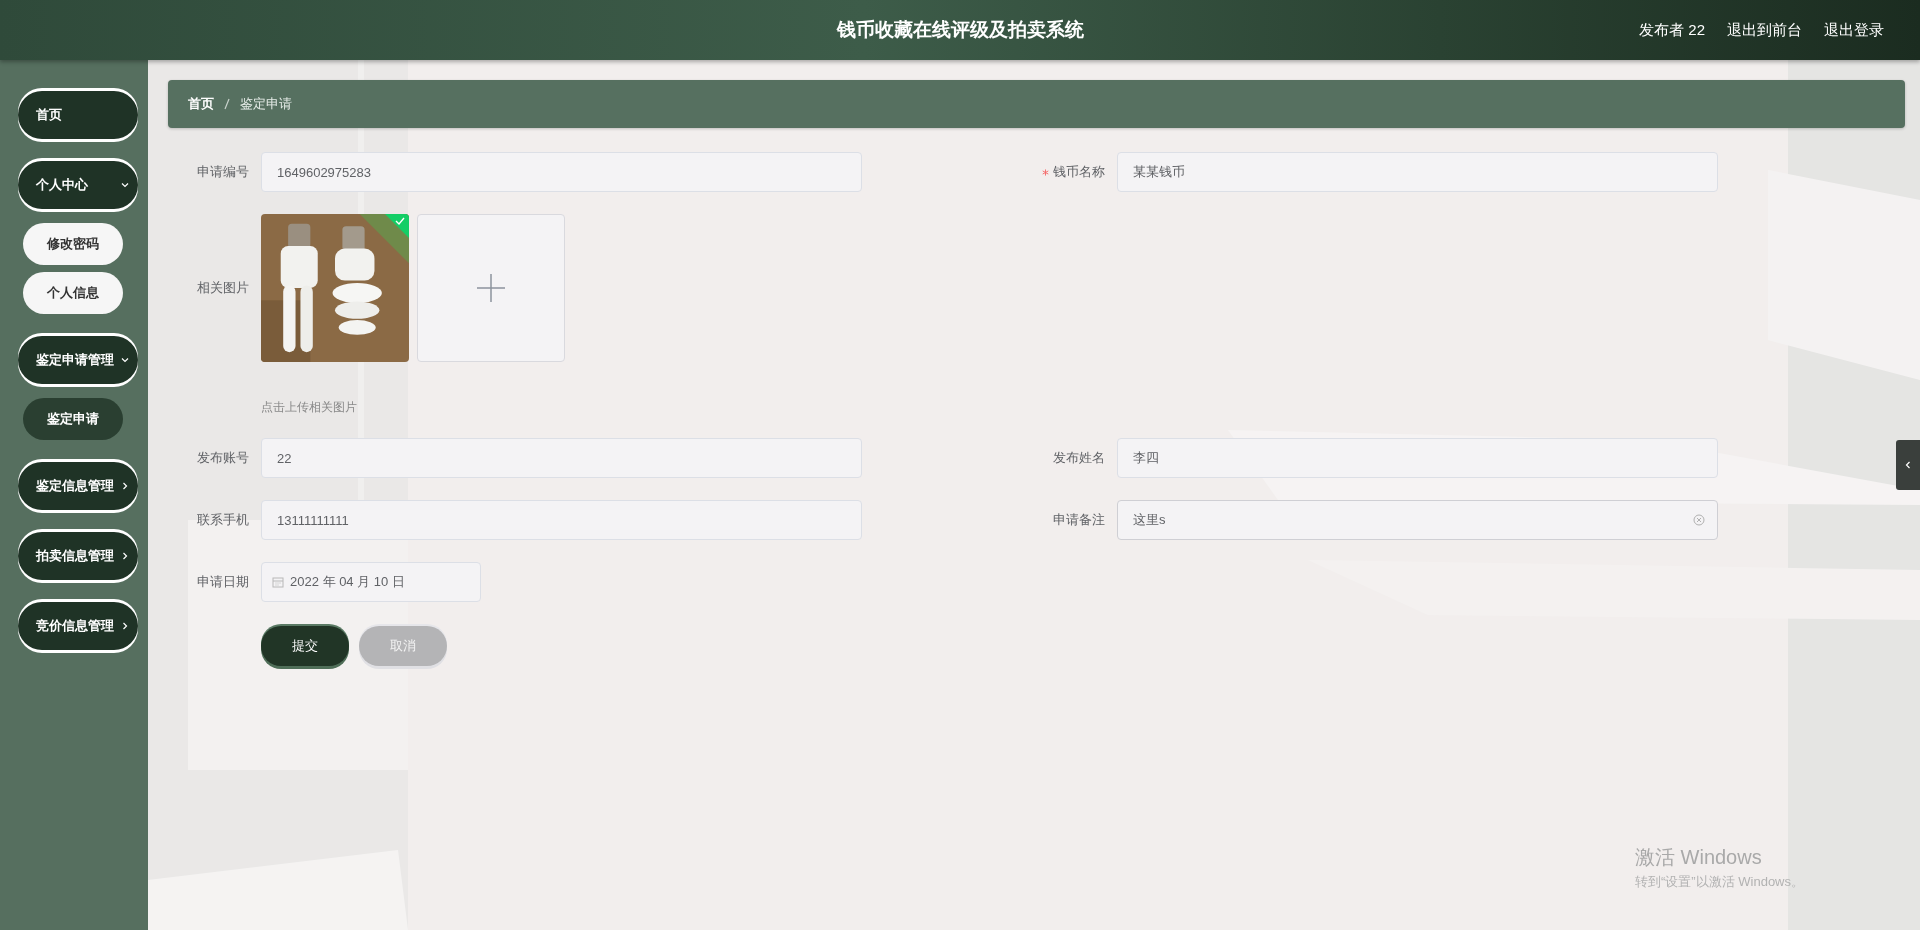 The width and height of the screenshot is (1920, 930). Describe the element at coordinates (78, 486) in the screenshot. I see `menu-item: 鉴定信息管理` at that location.